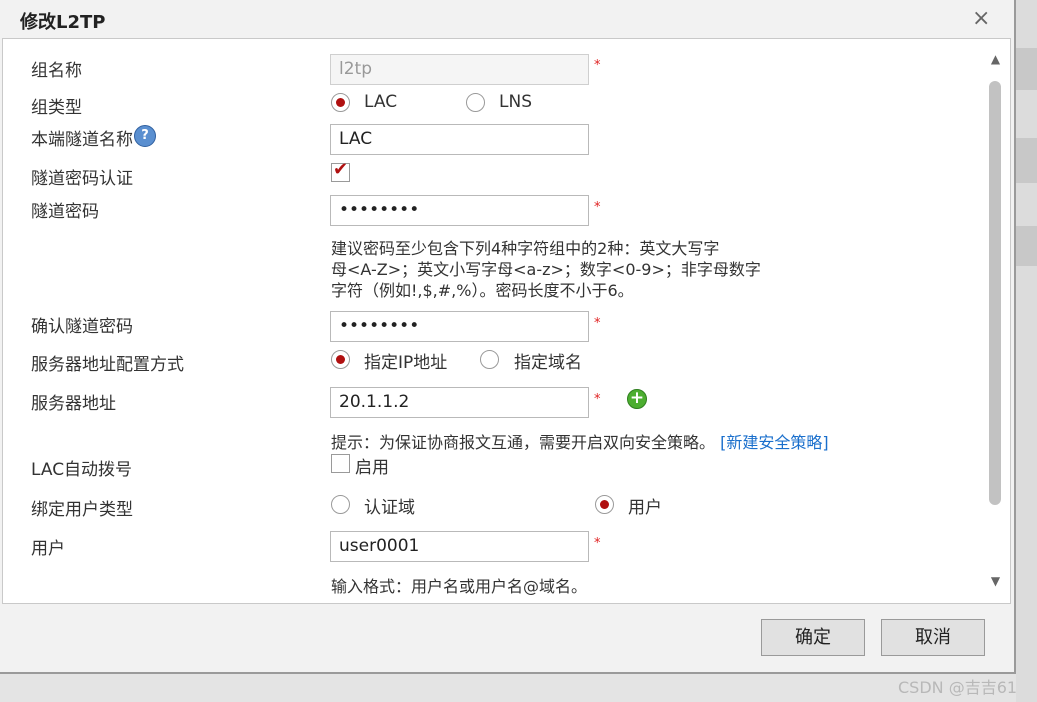 The width and height of the screenshot is (1037, 702). What do you see at coordinates (459, 69) in the screenshot?
I see `group-name-input: l2tp` at bounding box center [459, 69].